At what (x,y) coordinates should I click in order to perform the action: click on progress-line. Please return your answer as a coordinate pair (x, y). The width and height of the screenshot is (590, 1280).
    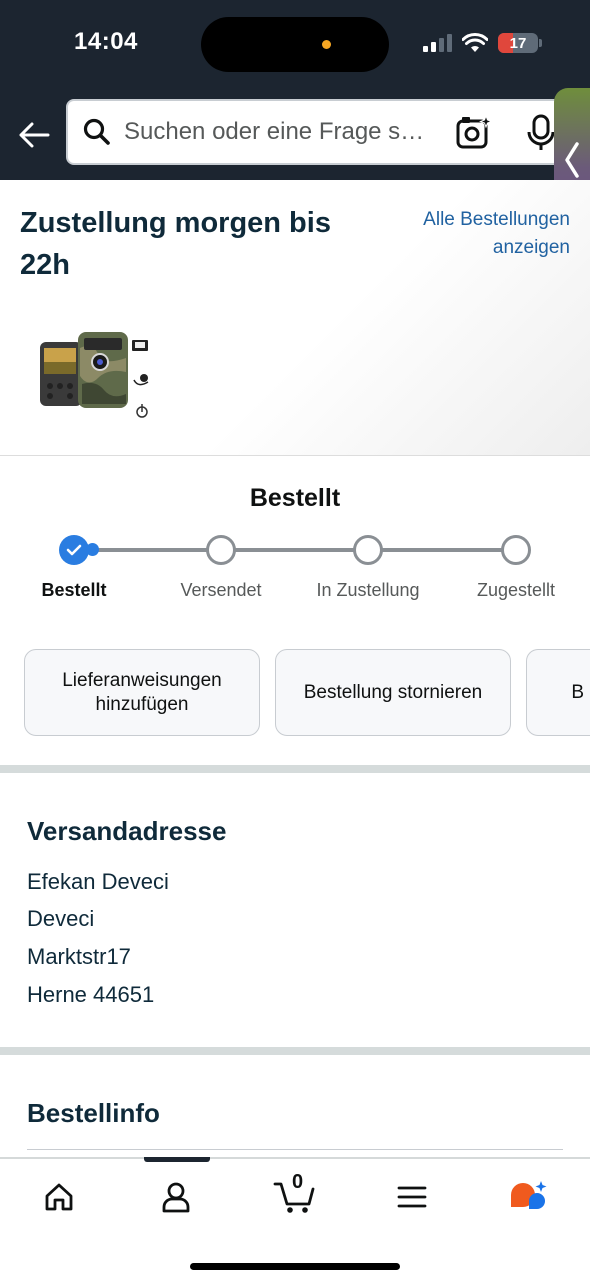
    Looking at the image, I should click on (299, 550).